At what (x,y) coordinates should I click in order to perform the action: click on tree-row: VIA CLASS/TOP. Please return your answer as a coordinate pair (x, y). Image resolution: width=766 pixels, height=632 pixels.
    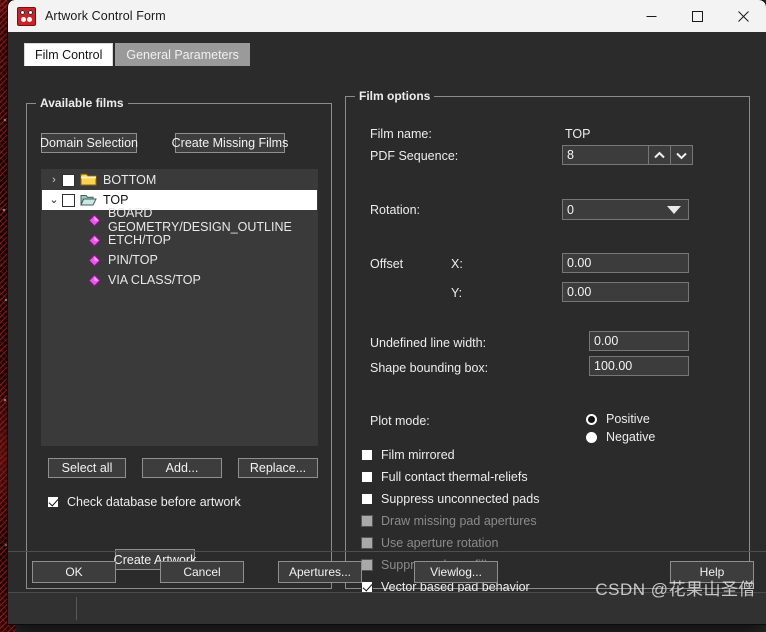
    Looking at the image, I should click on (179, 280).